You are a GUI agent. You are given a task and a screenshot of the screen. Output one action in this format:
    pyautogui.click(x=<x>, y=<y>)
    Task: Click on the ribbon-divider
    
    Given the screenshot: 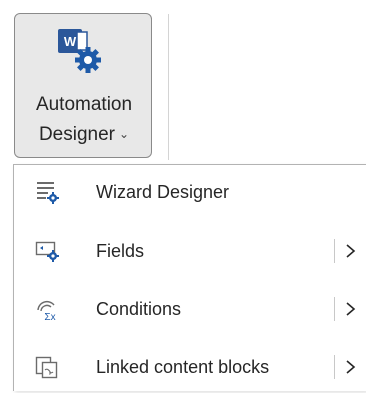 What is the action you would take?
    pyautogui.click(x=168, y=87)
    